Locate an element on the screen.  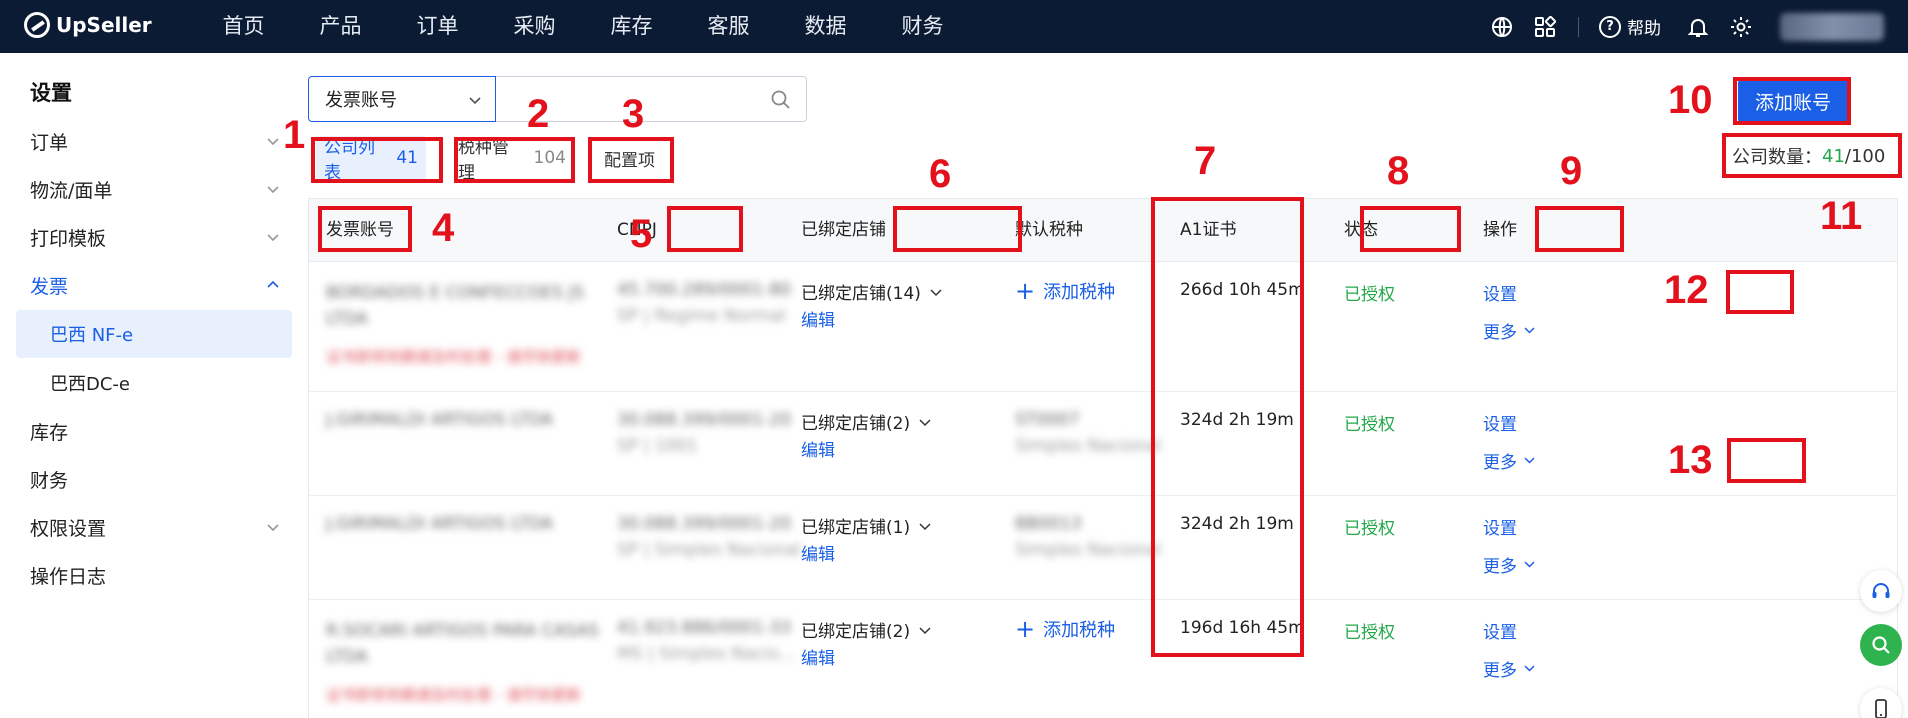
bound-stores-label: 已绑定店铺(14) is located at coordinates (861, 294).